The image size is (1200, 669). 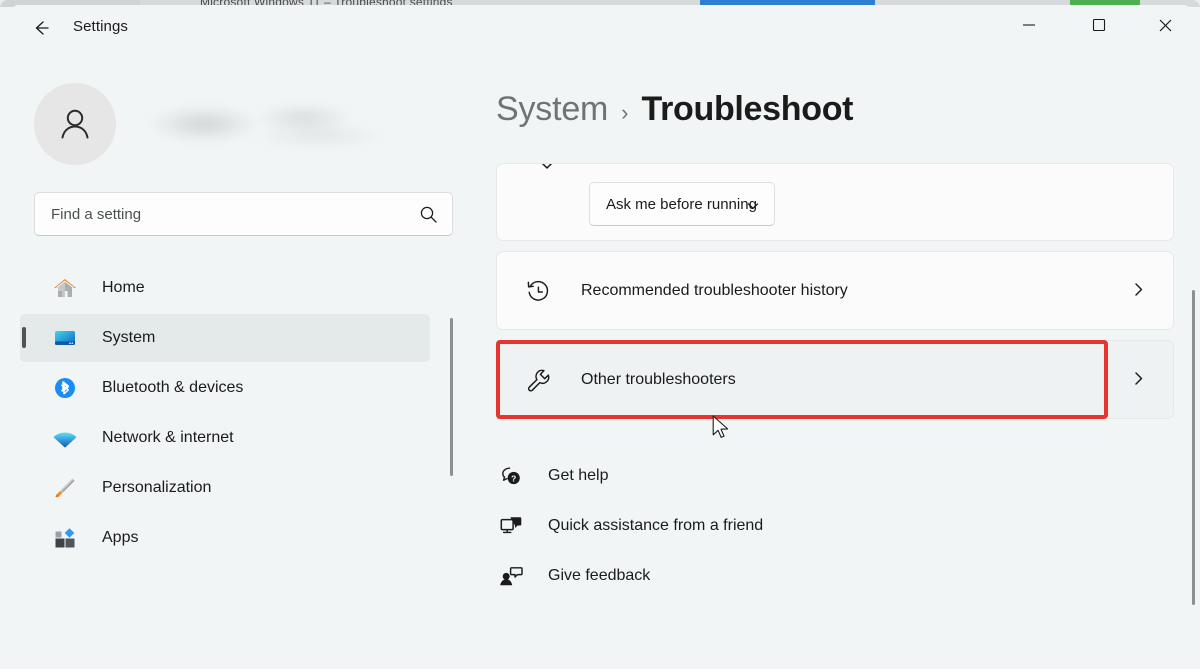 I want to click on back-arrow-icon, so click(x=42, y=28).